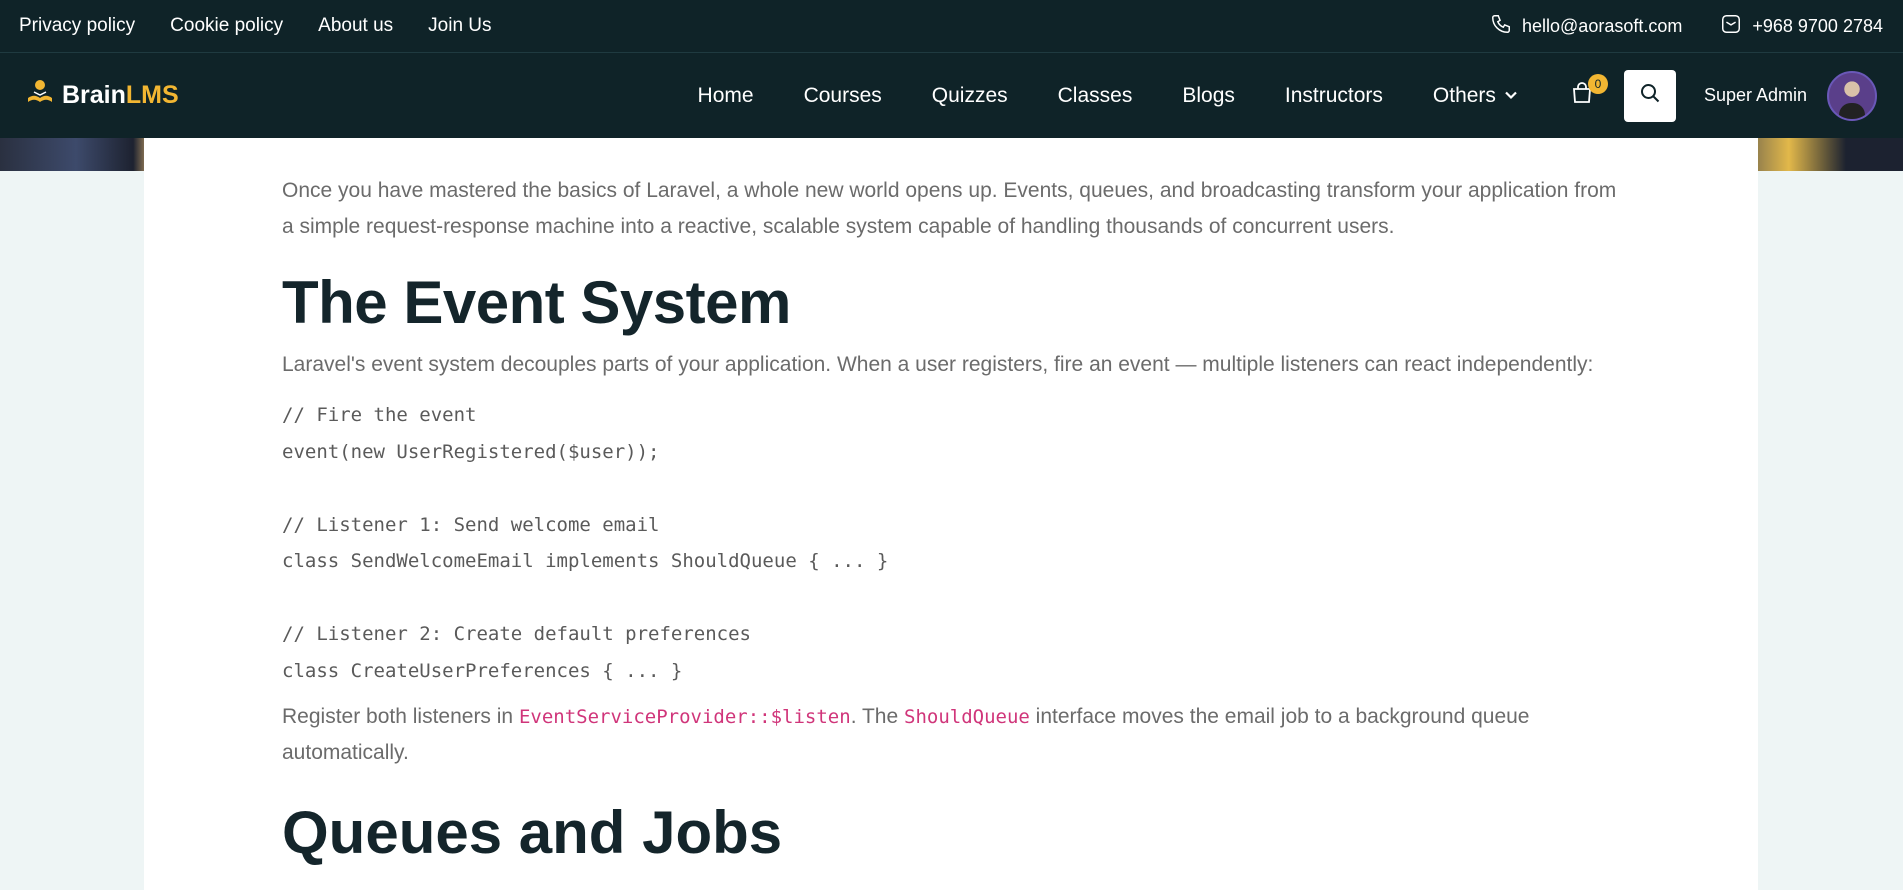 The height and width of the screenshot is (890, 1903). What do you see at coordinates (1731, 26) in the screenshot?
I see `message-icon` at bounding box center [1731, 26].